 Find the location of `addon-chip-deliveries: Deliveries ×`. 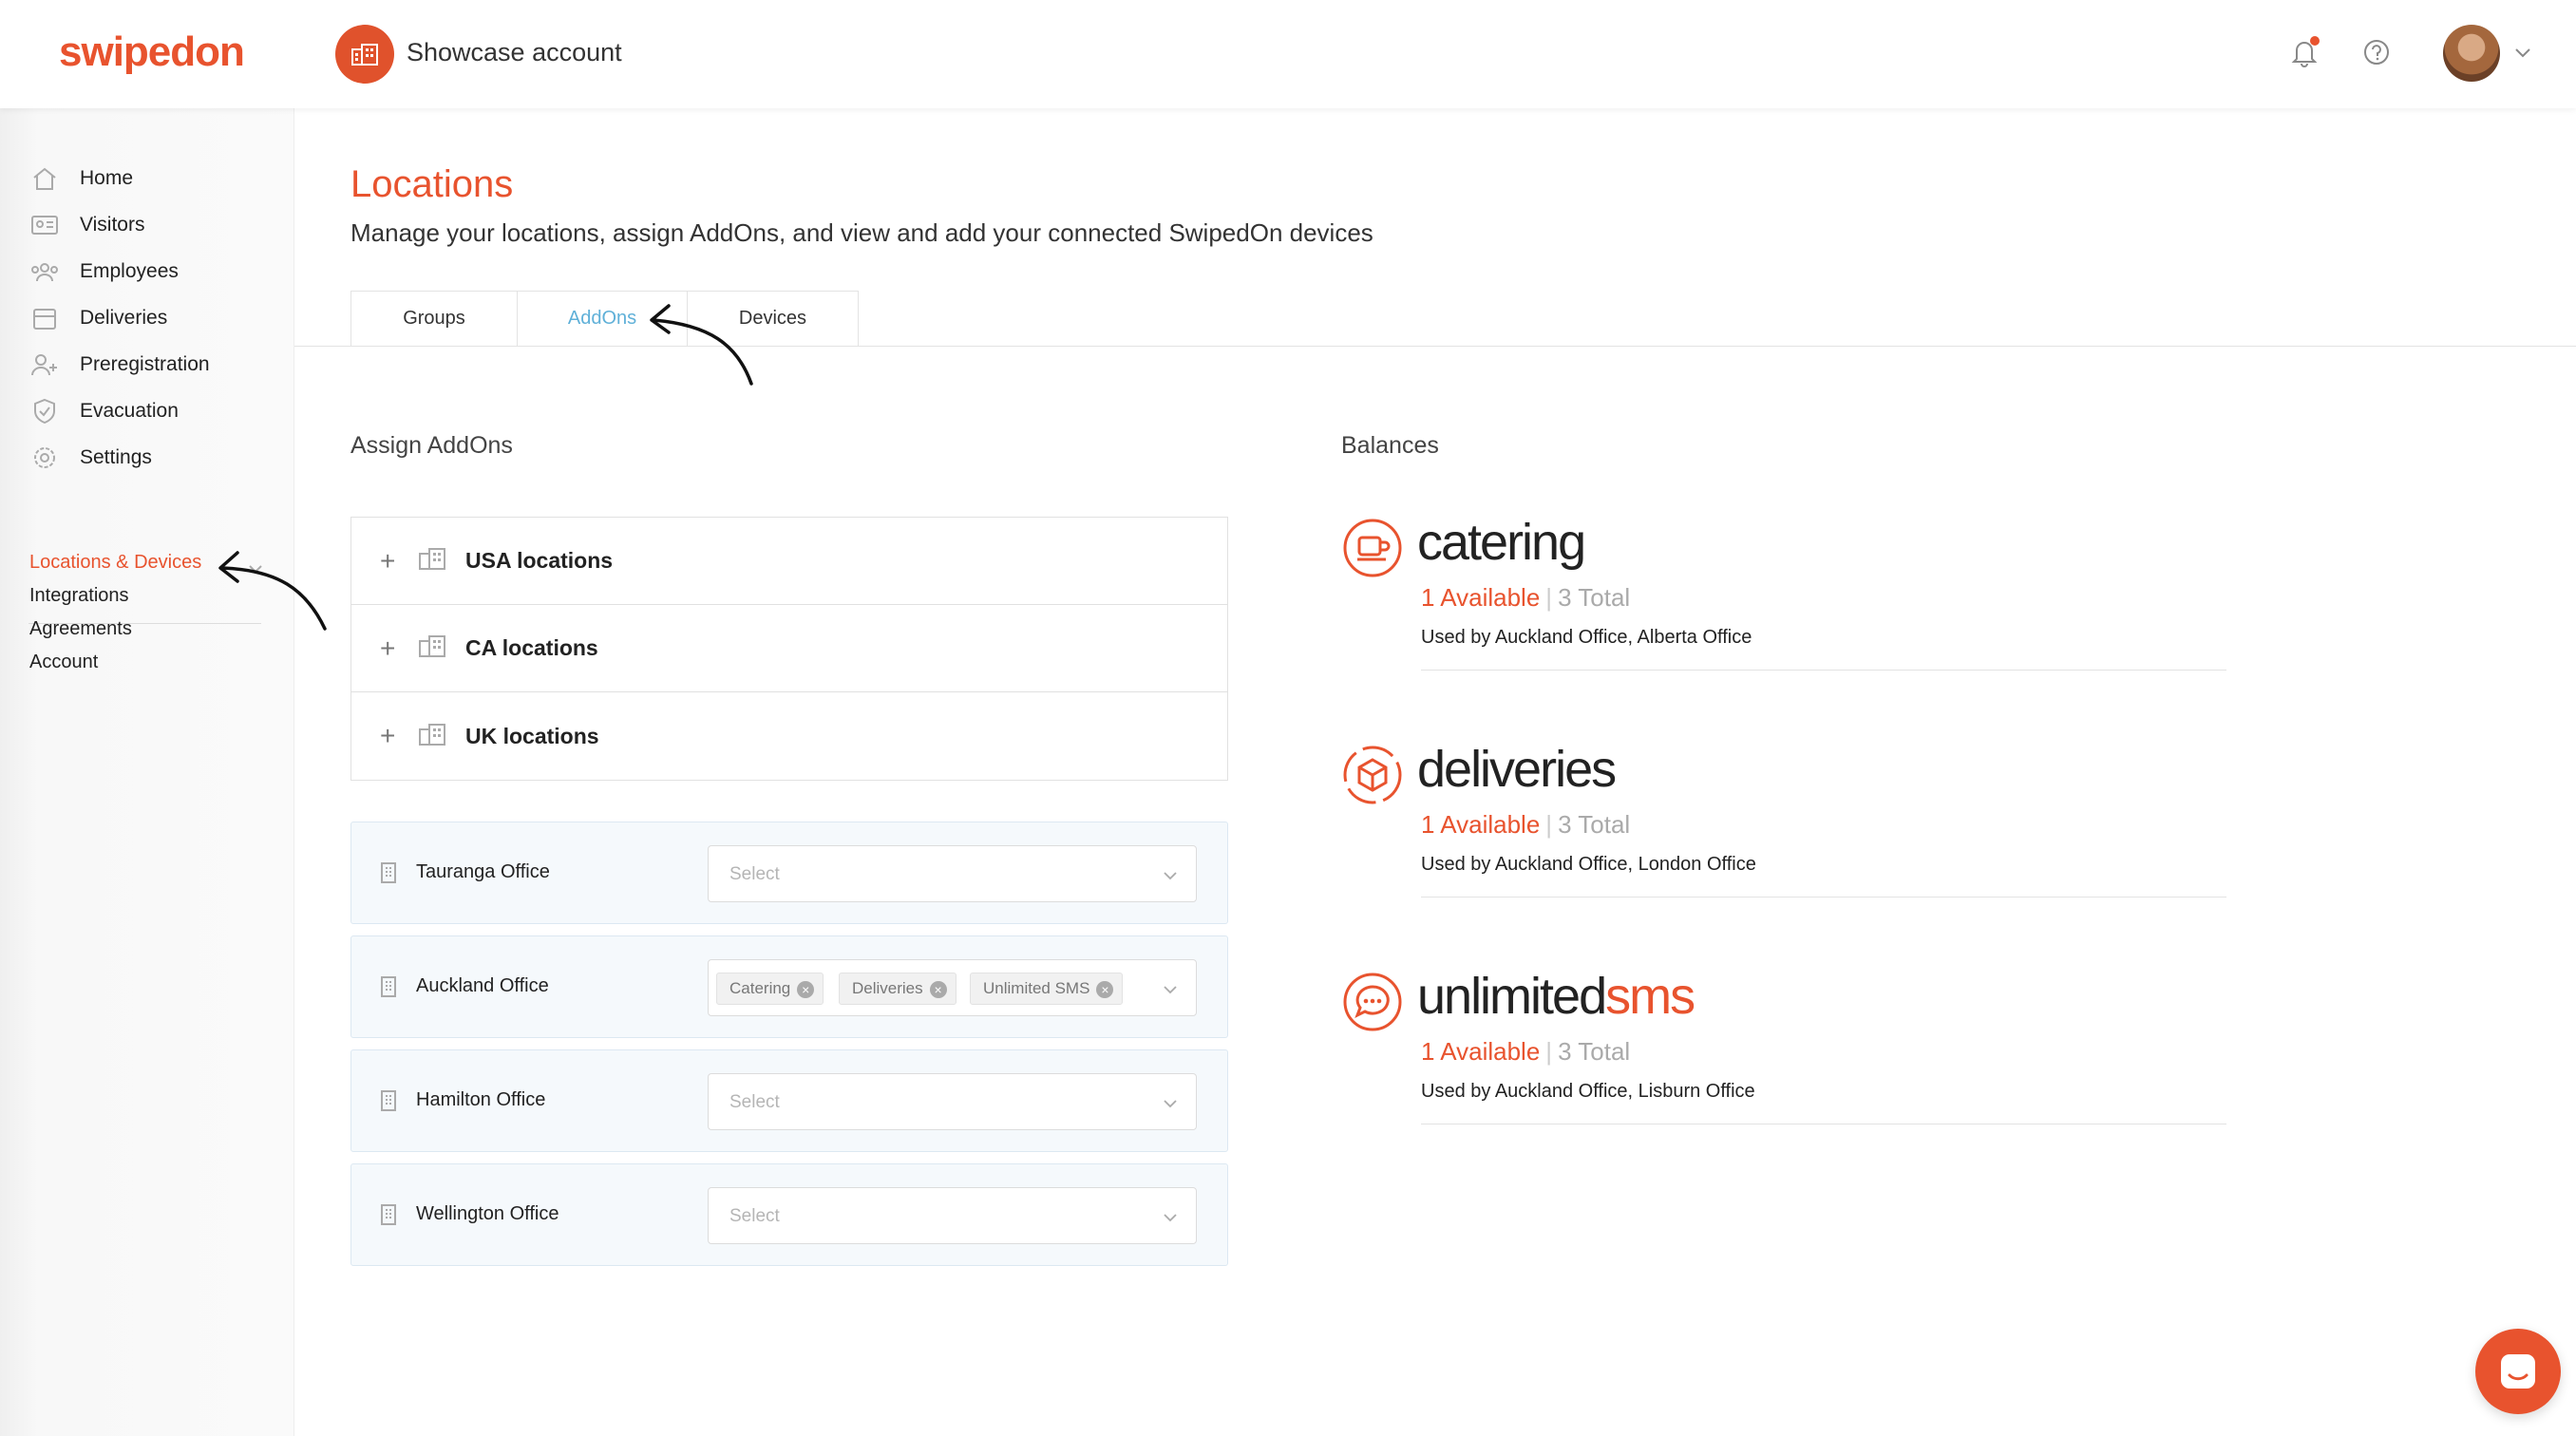

addon-chip-deliveries: Deliveries × is located at coordinates (898, 989).